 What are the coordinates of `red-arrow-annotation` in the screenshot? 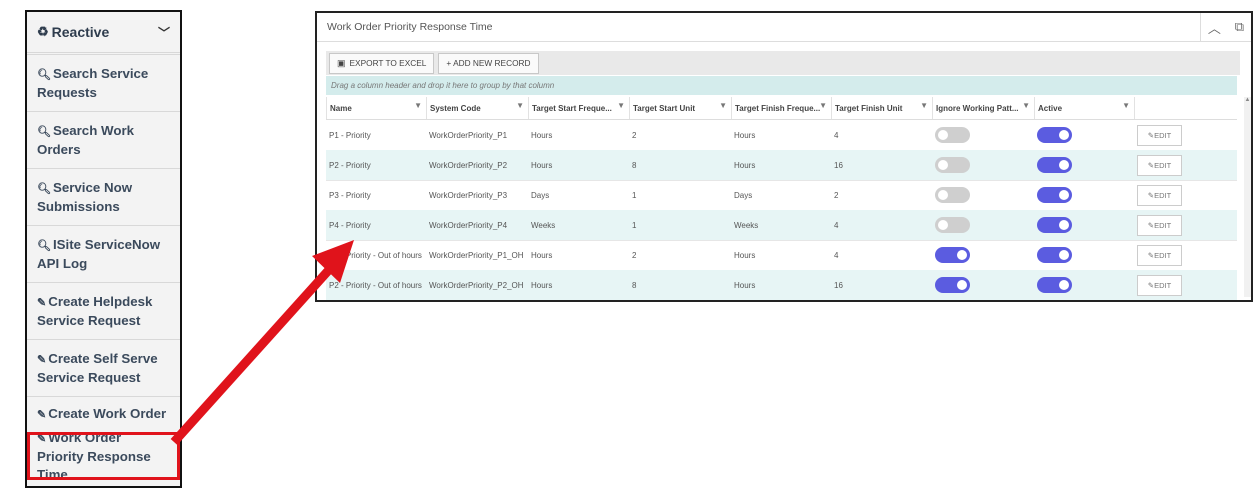 It's located at (262, 343).